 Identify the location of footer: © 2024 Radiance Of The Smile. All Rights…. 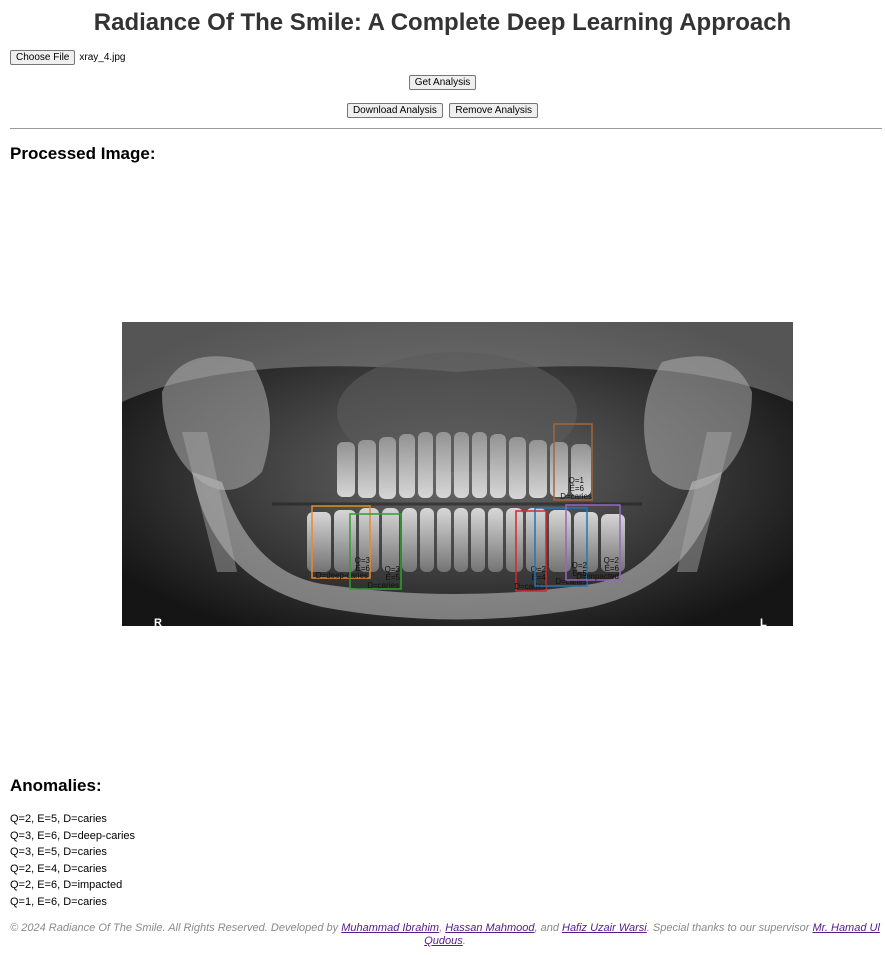
(445, 935).